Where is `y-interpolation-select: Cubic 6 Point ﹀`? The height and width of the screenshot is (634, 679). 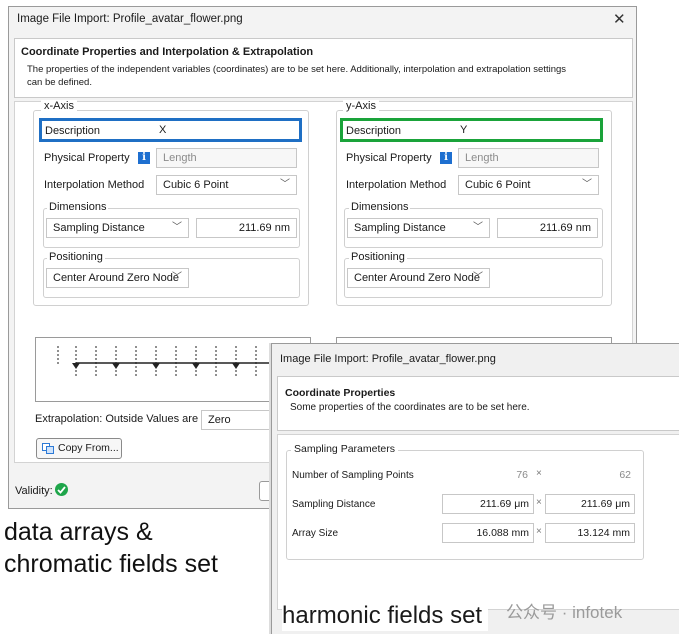
y-interpolation-select: Cubic 6 Point ﹀ is located at coordinates (528, 185).